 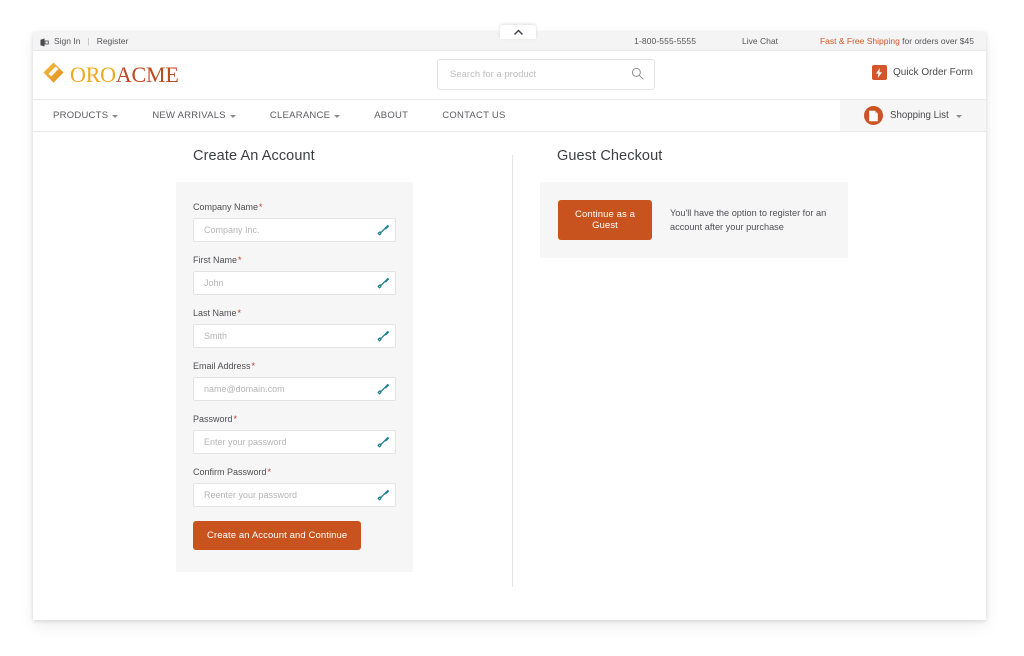 I want to click on field-label-text: Confirm Password, so click(x=230, y=472).